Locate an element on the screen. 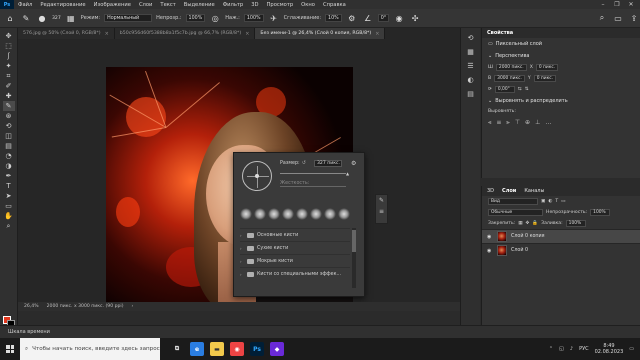  layer-opacity-field: 100% is located at coordinates (600, 212).